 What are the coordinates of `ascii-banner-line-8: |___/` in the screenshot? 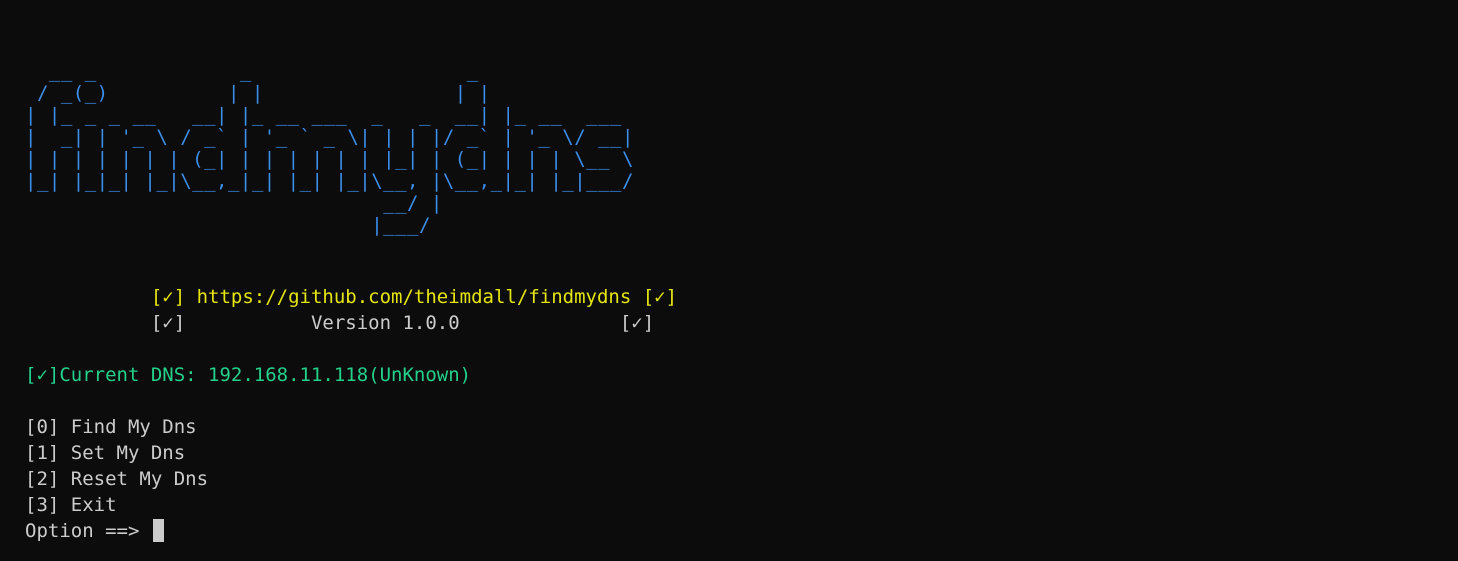 It's located at (228, 225).